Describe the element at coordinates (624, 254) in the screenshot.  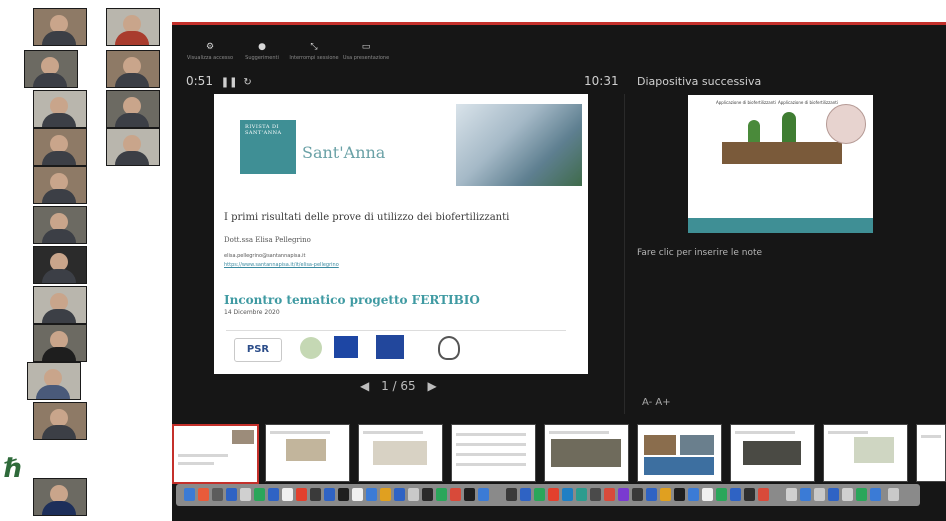
I see `panel-divider` at that location.